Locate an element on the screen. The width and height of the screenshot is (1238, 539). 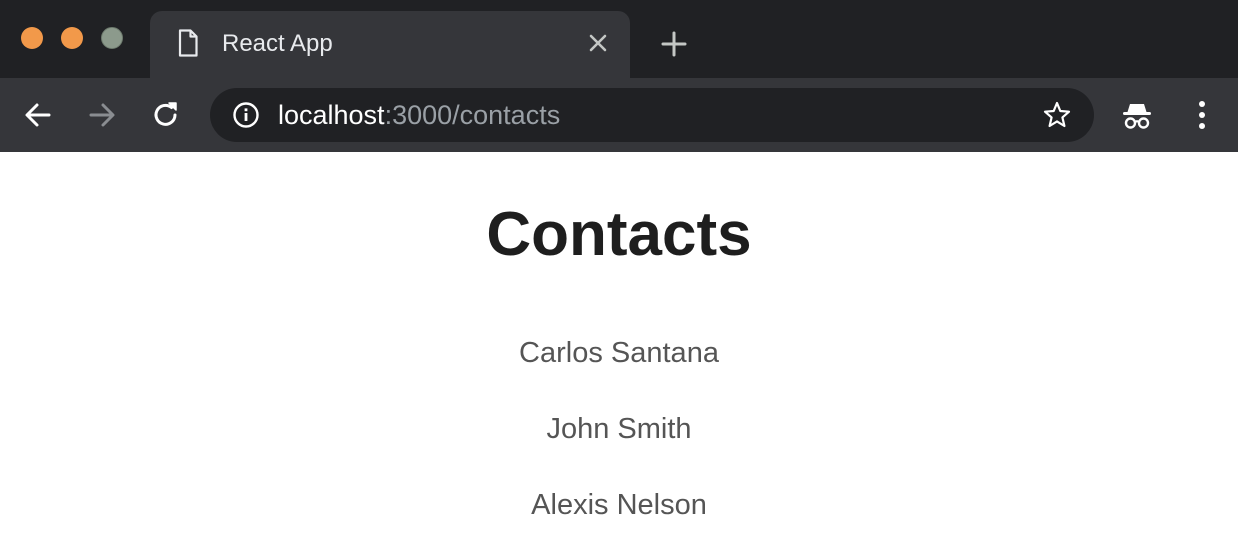
info-icon is located at coordinates (246, 115).